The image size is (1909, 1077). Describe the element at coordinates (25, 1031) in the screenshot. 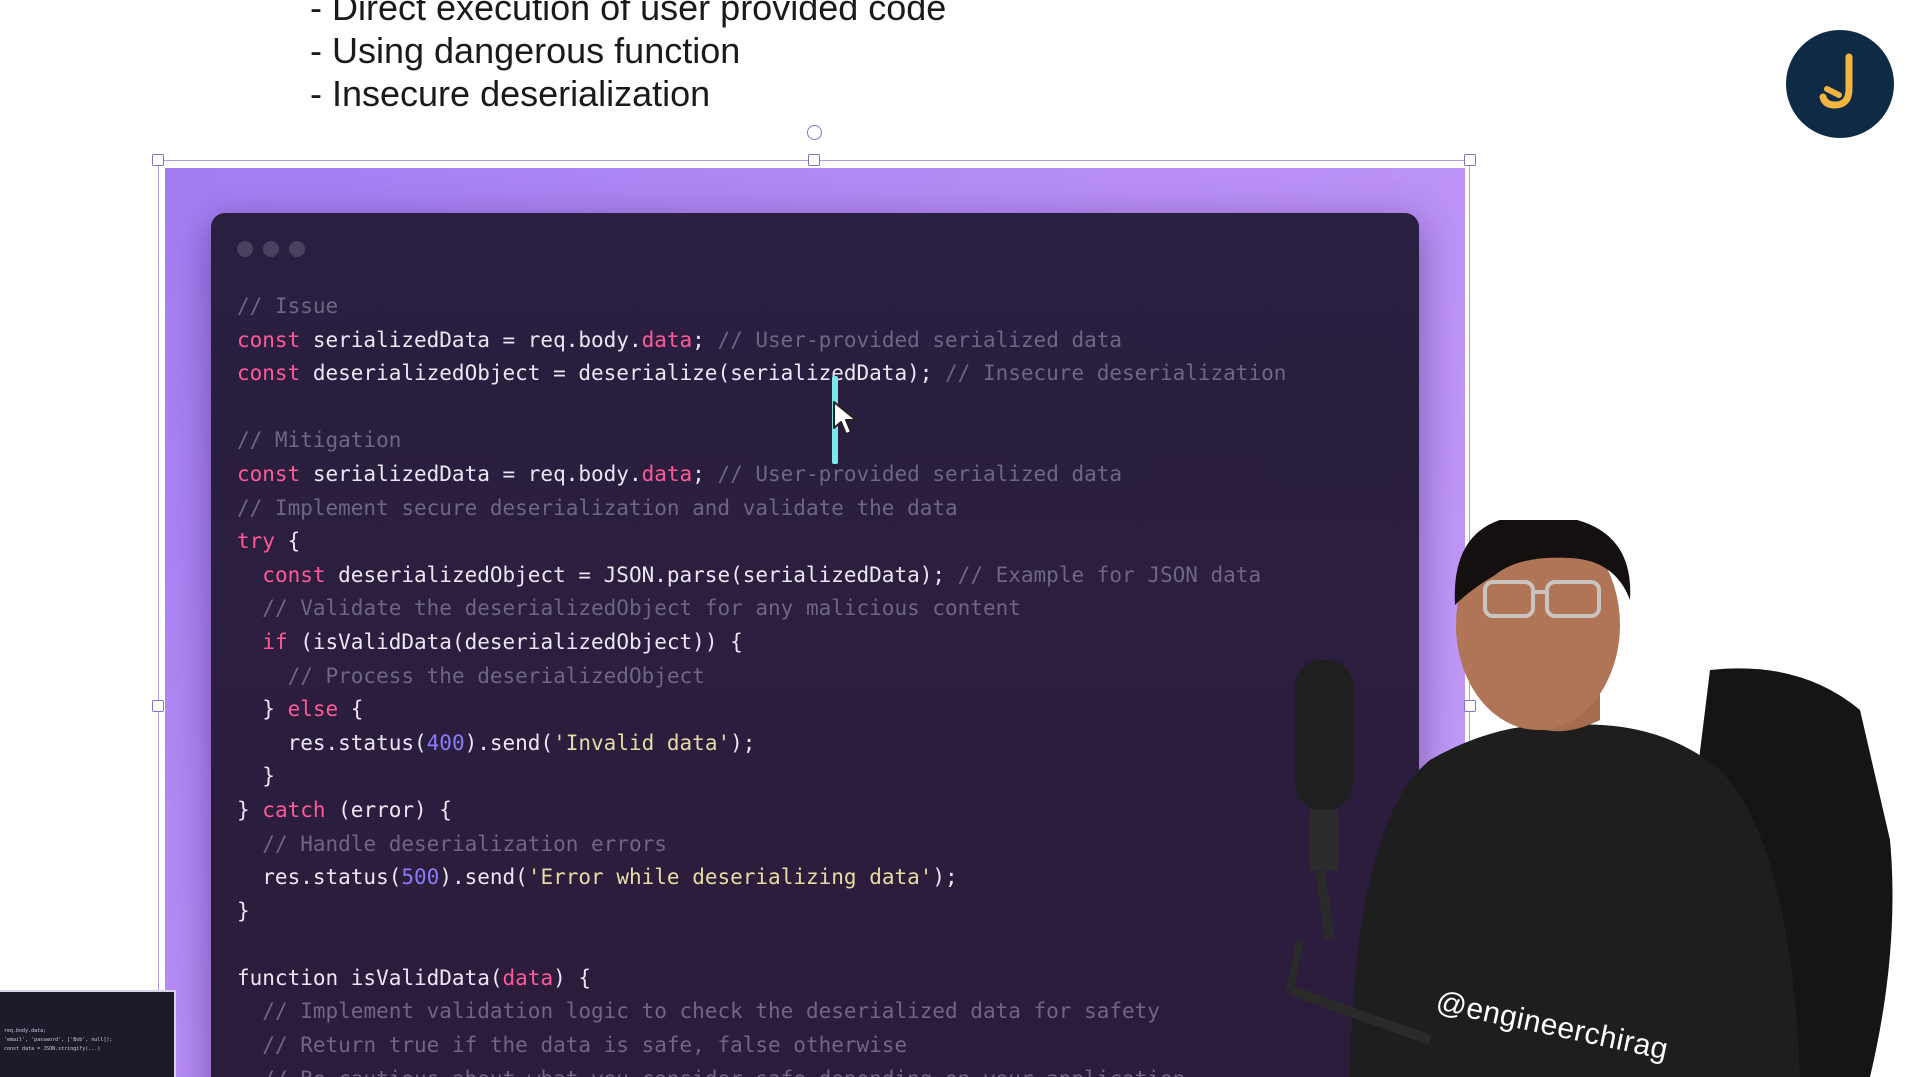

I see `thumbnail-line: req.body.data;` at that location.